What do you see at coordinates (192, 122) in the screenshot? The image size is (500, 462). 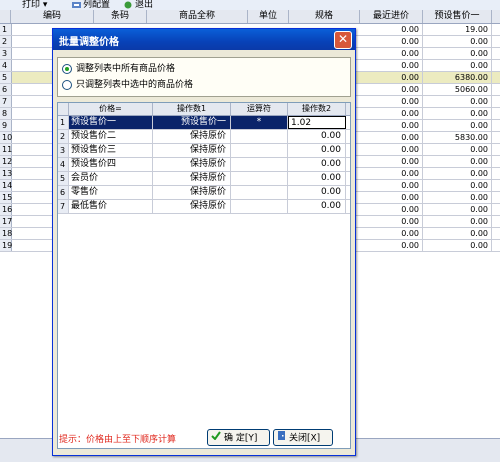 I see `operand-1-cell: 预设售价一` at bounding box center [192, 122].